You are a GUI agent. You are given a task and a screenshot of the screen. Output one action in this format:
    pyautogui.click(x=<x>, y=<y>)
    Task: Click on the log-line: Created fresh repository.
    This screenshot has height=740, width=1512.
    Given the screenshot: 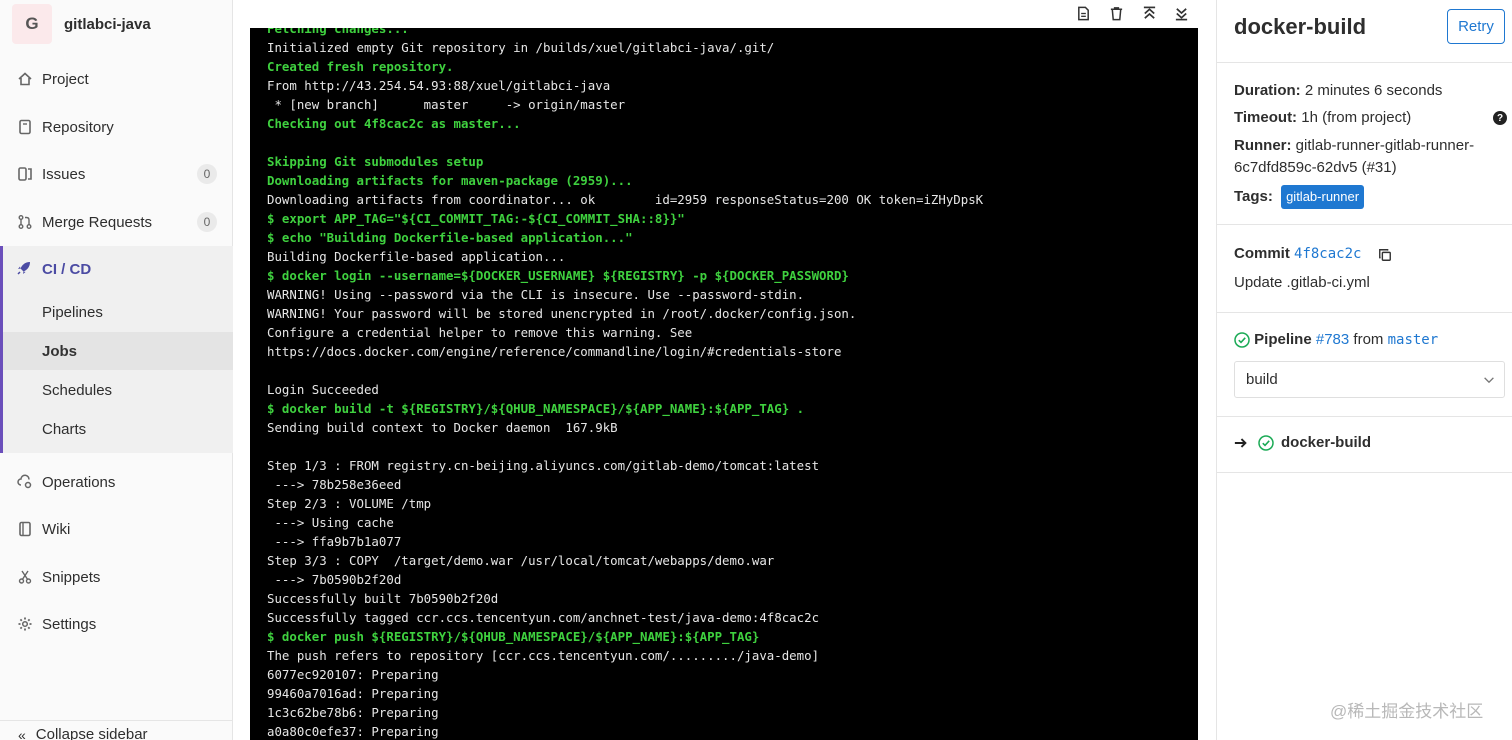 What is the action you would take?
    pyautogui.click(x=360, y=66)
    